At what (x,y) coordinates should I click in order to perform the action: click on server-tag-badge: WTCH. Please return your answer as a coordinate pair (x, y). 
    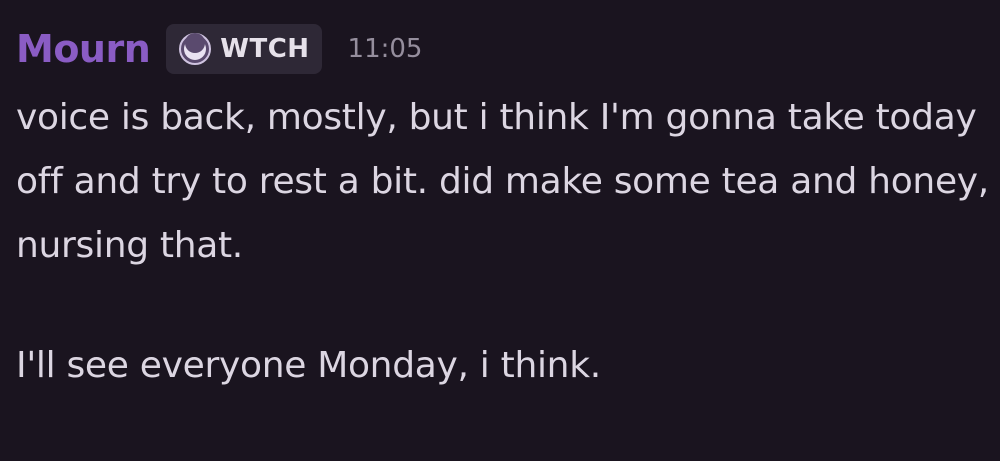
    Looking at the image, I should click on (244, 49).